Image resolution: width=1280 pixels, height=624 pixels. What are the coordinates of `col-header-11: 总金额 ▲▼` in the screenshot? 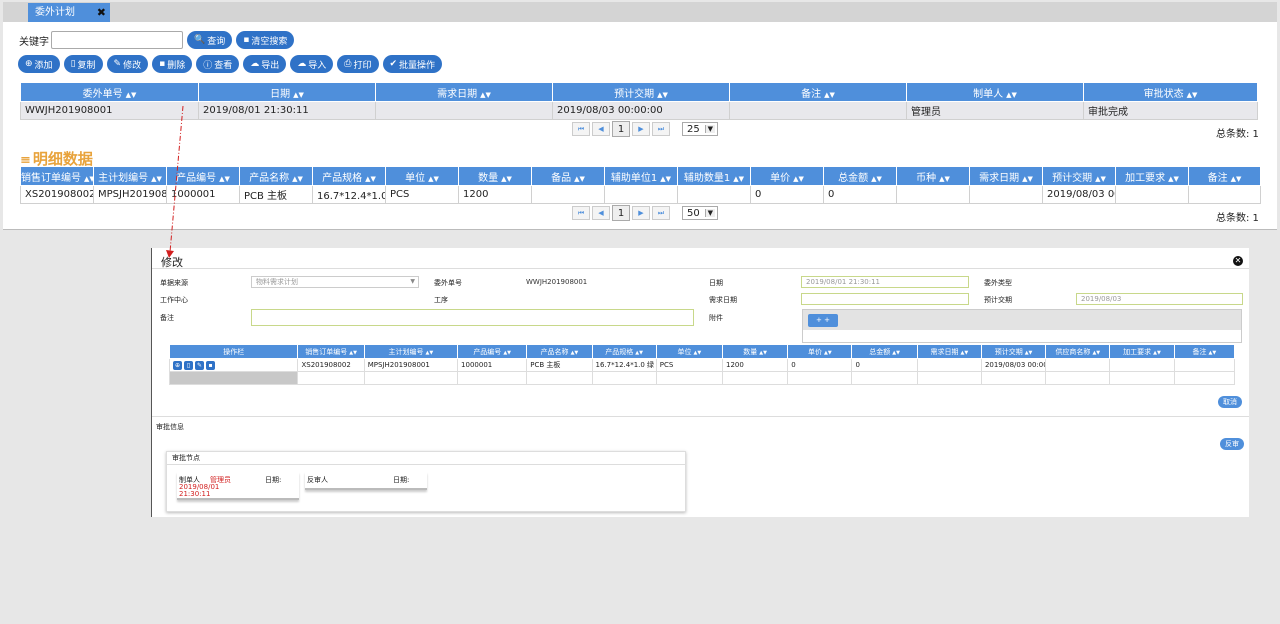 It's located at (860, 176).